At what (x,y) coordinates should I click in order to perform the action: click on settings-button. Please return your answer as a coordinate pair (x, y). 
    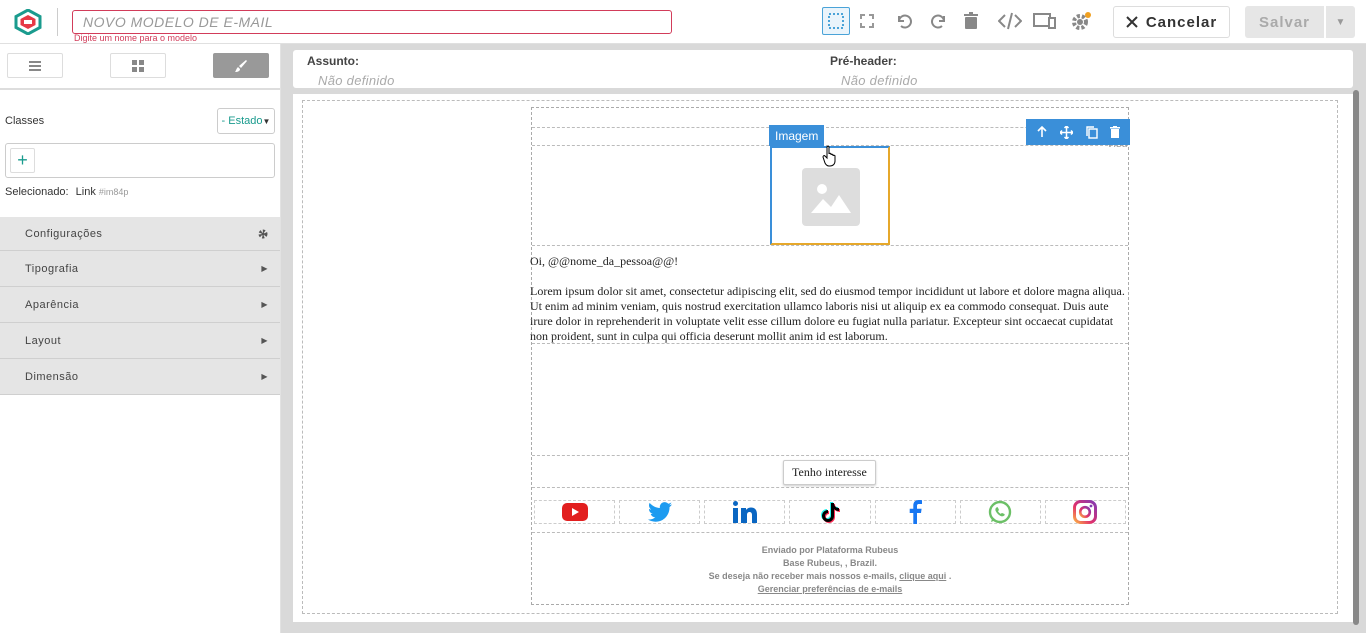
    Looking at the image, I should click on (1081, 21).